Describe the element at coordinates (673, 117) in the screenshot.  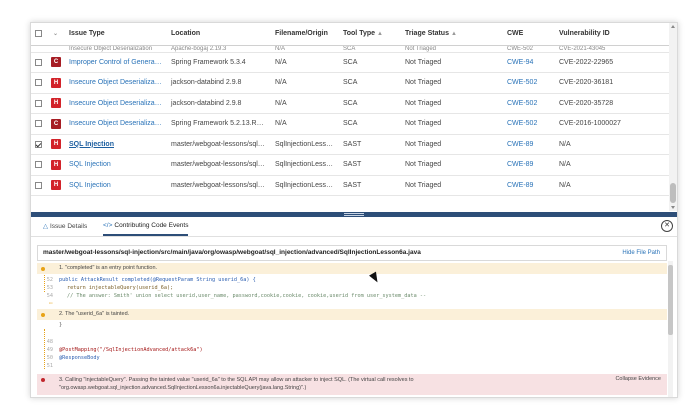
I see `table-scrollbar` at that location.